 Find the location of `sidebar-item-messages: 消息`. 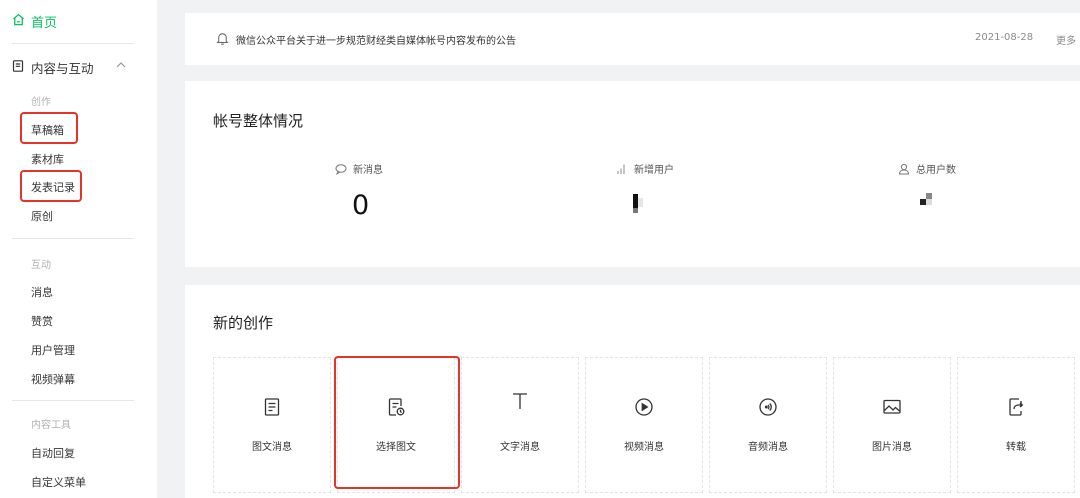

sidebar-item-messages: 消息 is located at coordinates (42, 292).